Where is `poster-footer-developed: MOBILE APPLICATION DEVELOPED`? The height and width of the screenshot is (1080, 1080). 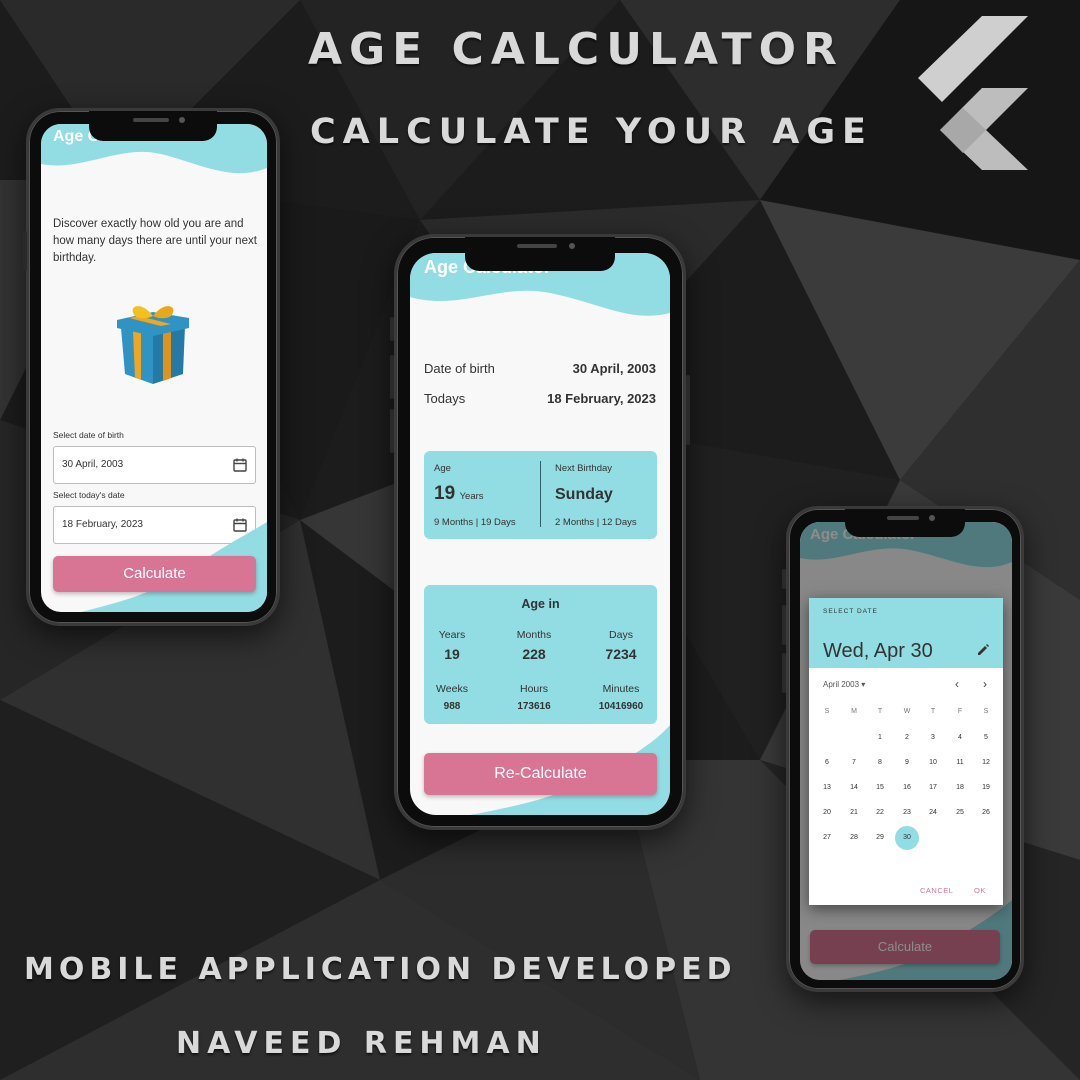 poster-footer-developed: MOBILE APPLICATION DEVELOPED is located at coordinates (380, 969).